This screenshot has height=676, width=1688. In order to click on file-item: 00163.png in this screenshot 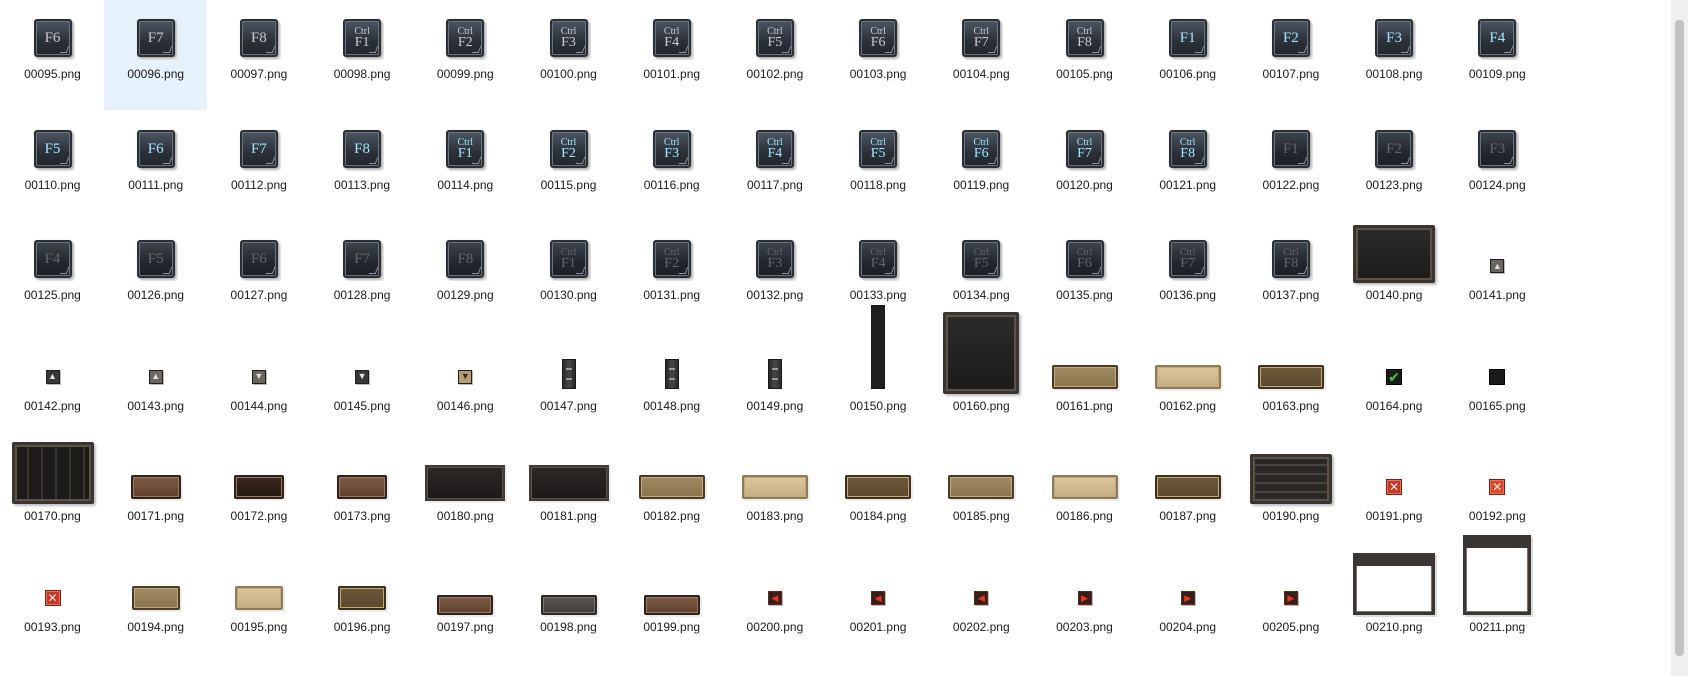, I will do `click(1290, 387)`.